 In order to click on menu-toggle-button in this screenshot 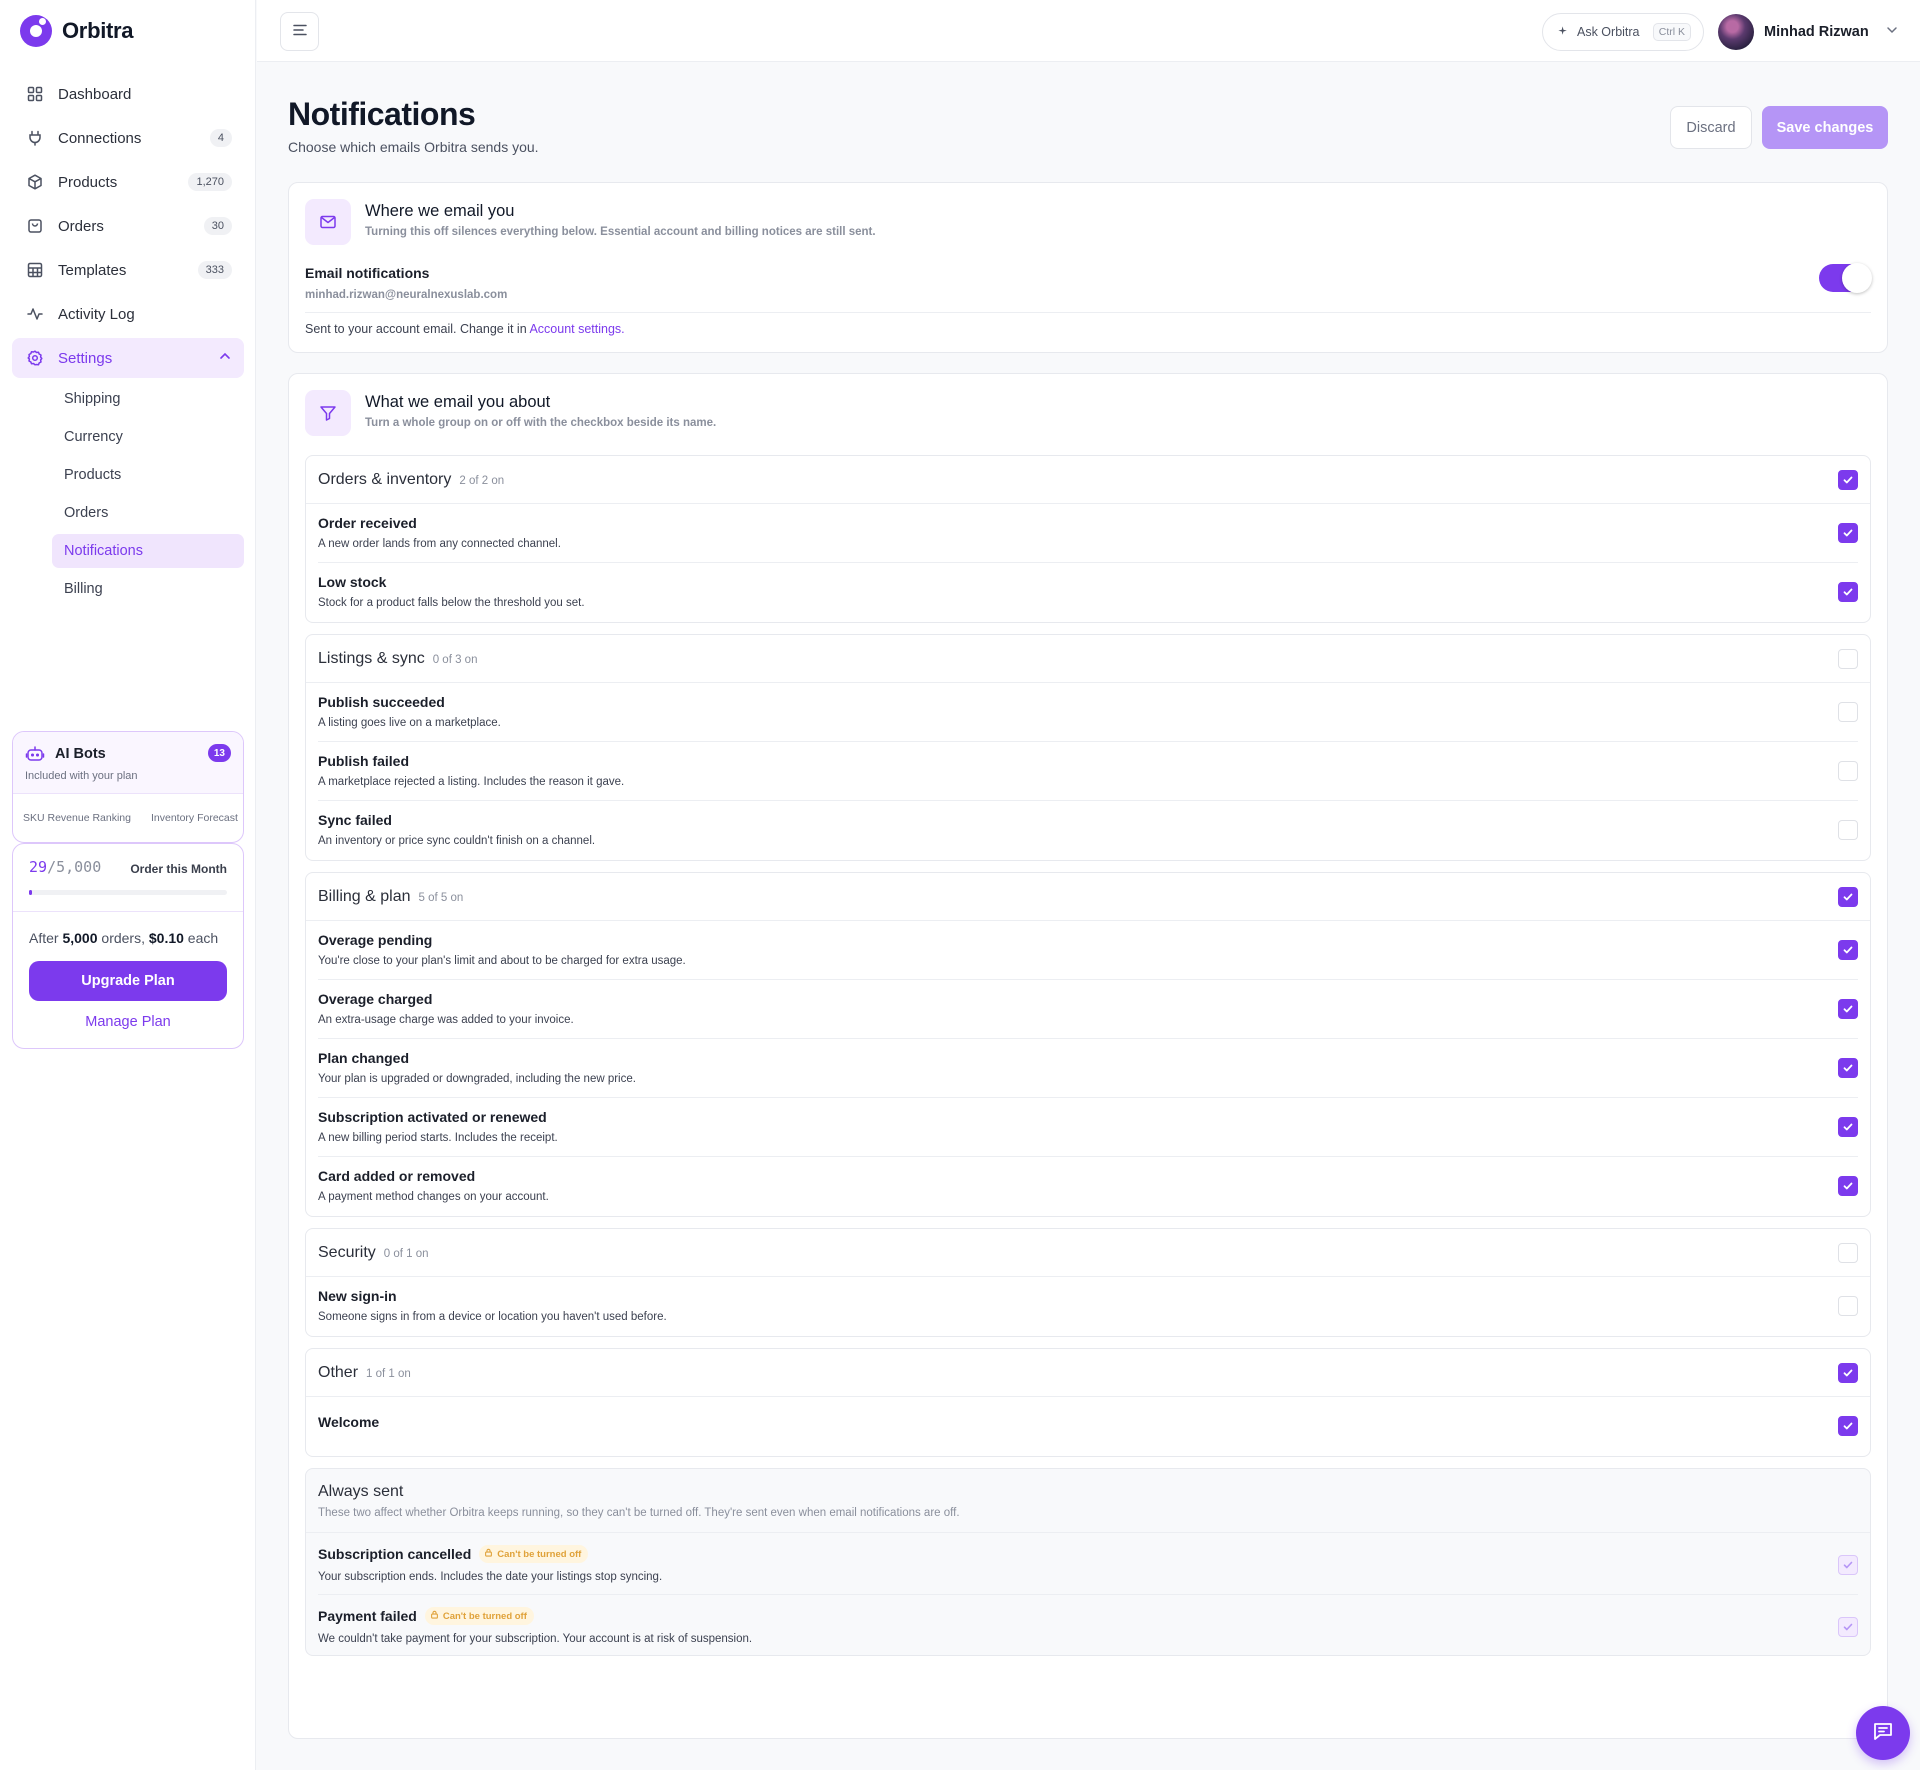, I will do `click(299, 31)`.